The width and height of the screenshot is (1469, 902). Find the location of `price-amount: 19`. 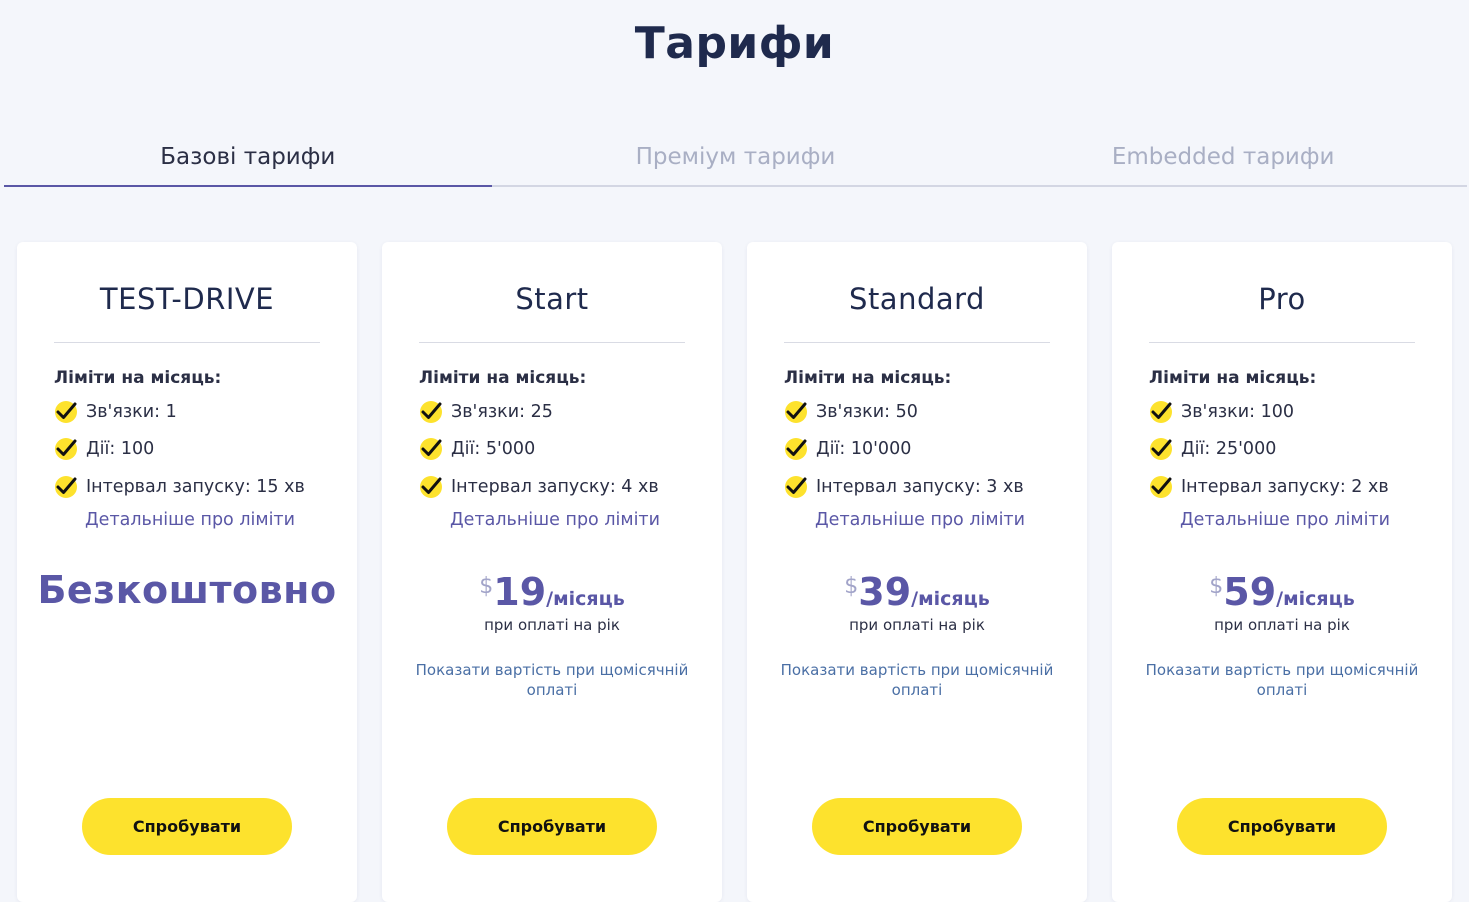

price-amount: 19 is located at coordinates (520, 592).